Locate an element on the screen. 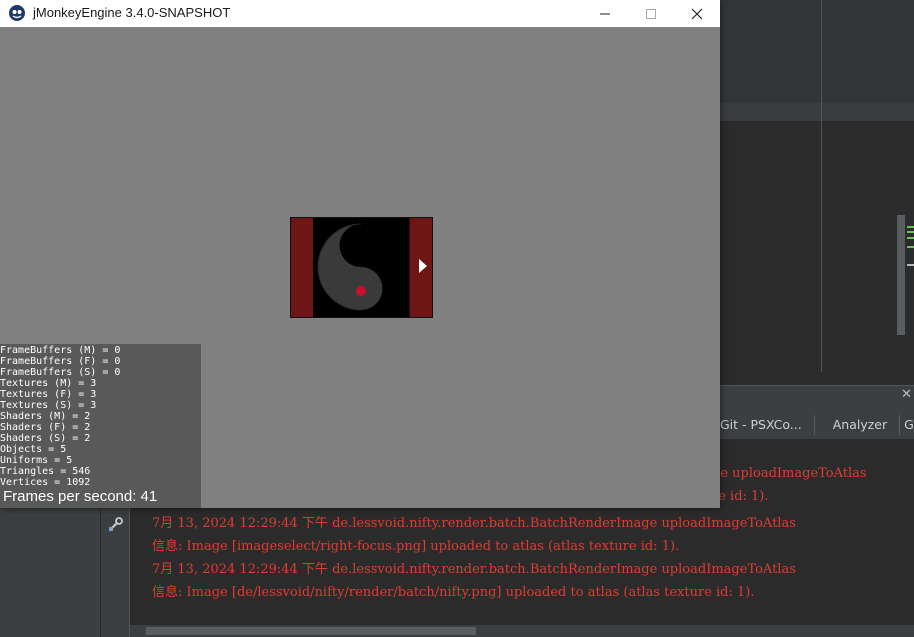  tab-git: Git is located at coordinates (907, 425).